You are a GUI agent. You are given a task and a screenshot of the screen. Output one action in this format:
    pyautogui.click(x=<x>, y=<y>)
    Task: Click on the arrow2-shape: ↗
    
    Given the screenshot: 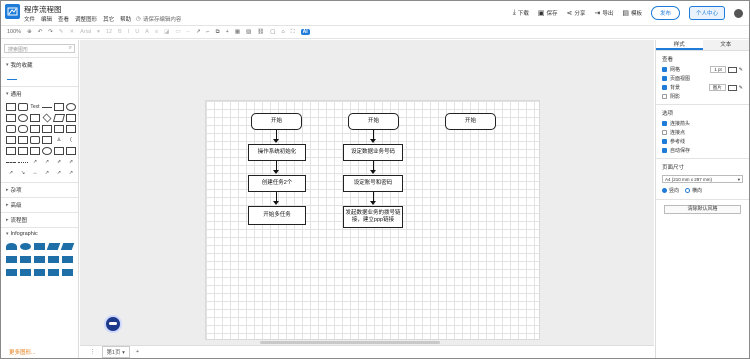 What is the action you would take?
    pyautogui.click(x=47, y=162)
    